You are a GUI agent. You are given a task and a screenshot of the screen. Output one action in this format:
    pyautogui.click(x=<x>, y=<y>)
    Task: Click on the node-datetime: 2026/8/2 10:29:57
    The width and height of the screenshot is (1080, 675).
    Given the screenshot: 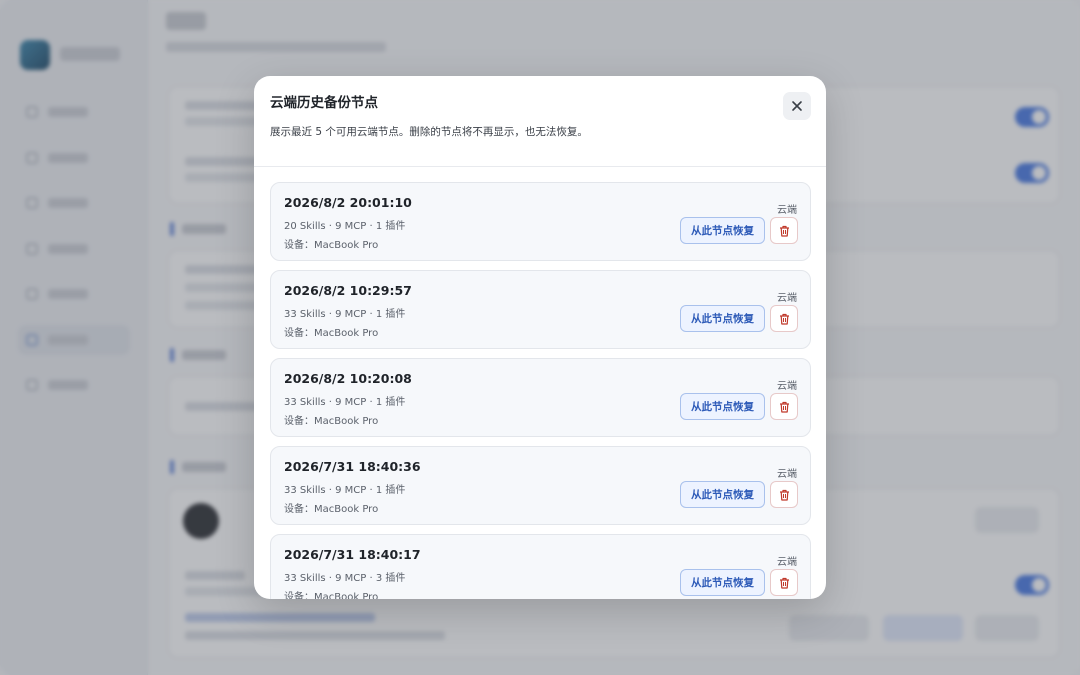 What is the action you would take?
    pyautogui.click(x=348, y=290)
    